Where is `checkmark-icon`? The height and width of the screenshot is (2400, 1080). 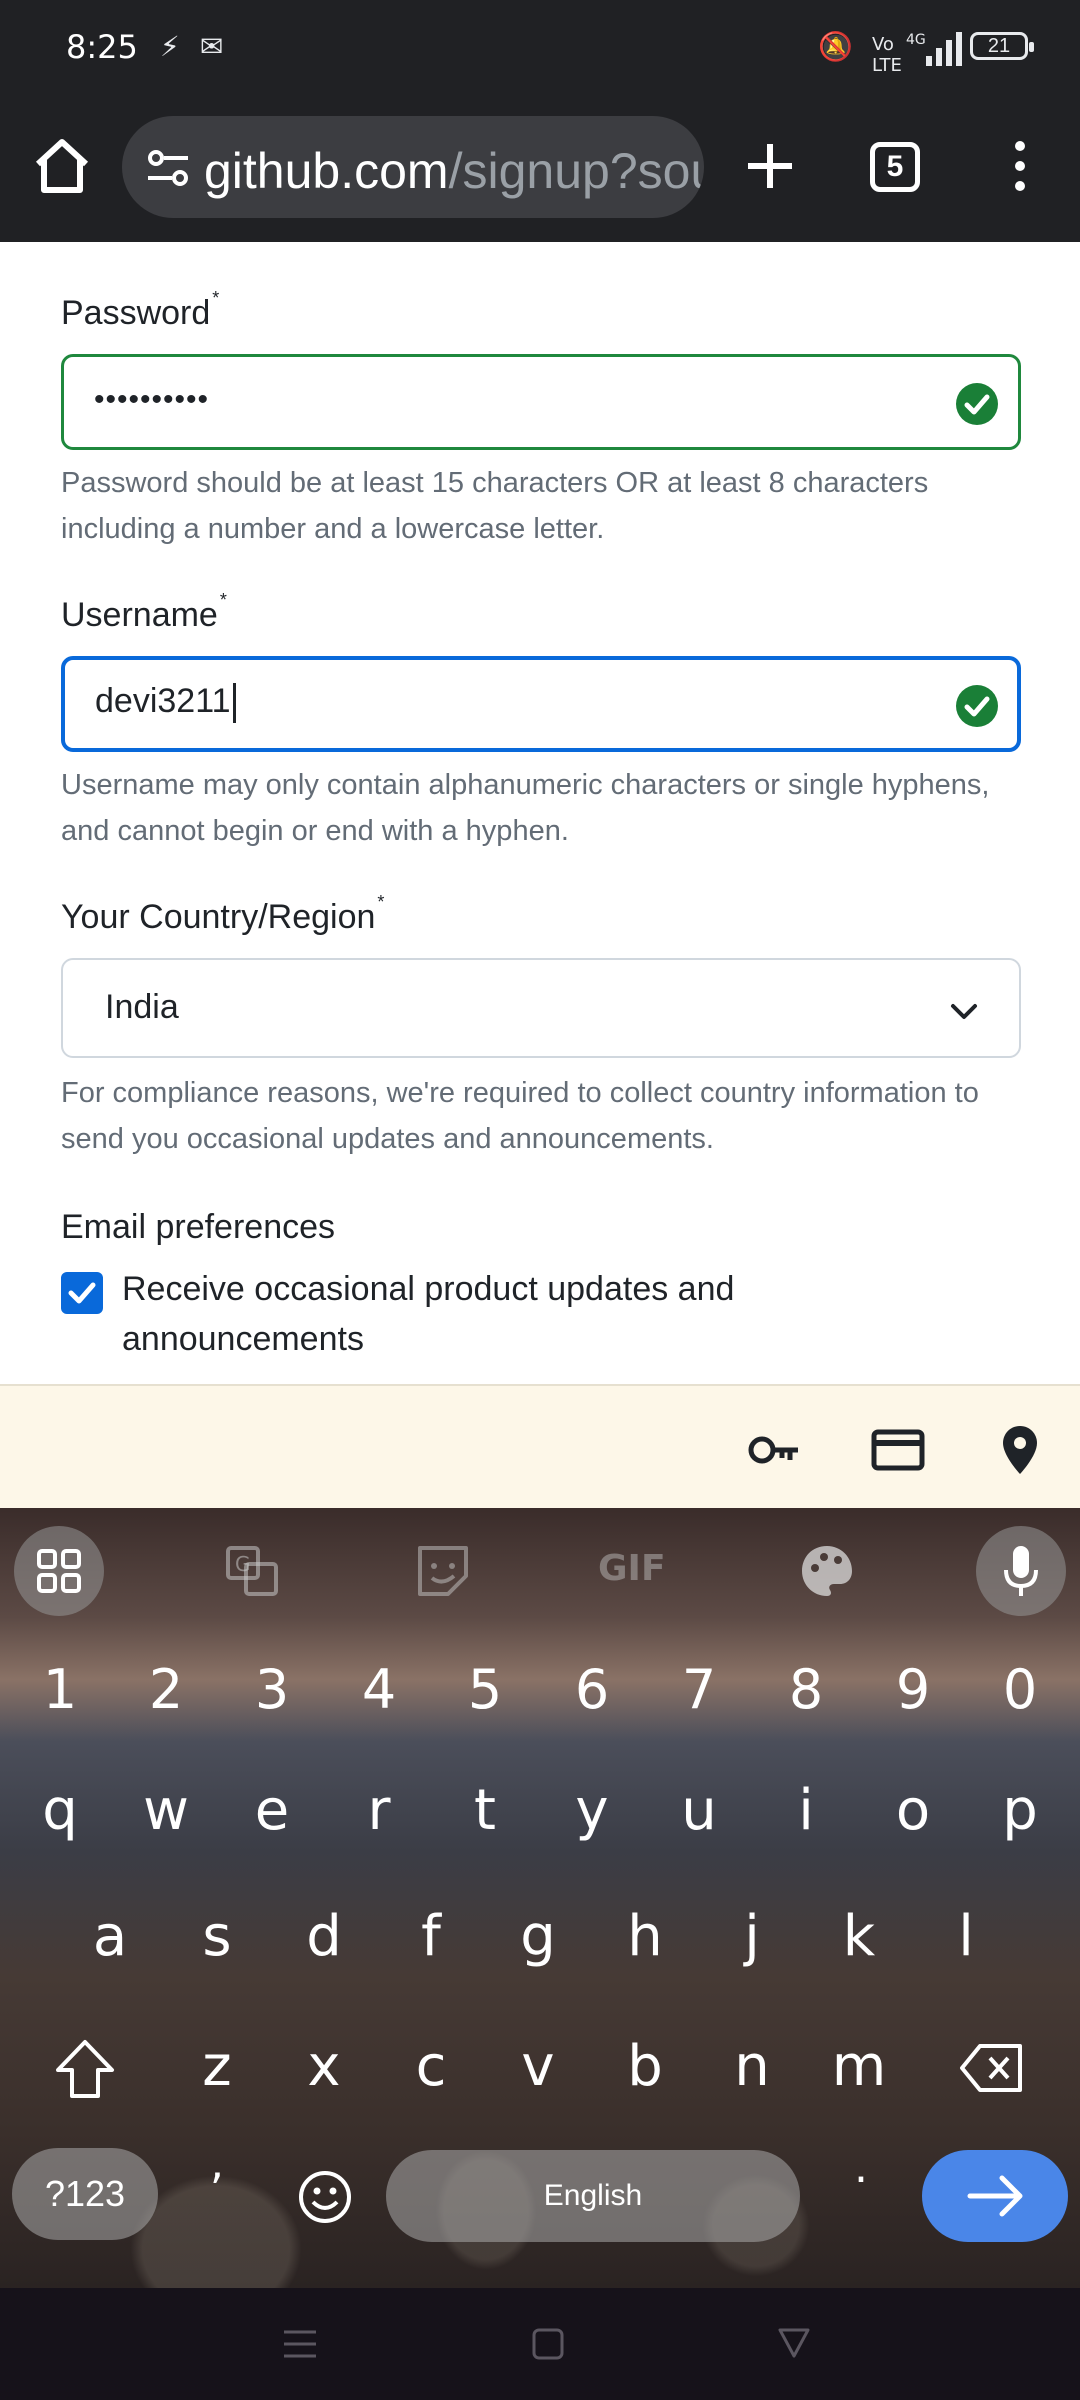
checkmark-icon is located at coordinates (82, 1293).